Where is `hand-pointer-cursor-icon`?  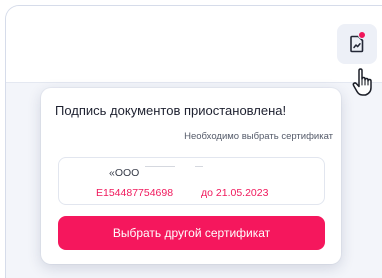 hand-pointer-cursor-icon is located at coordinates (362, 82).